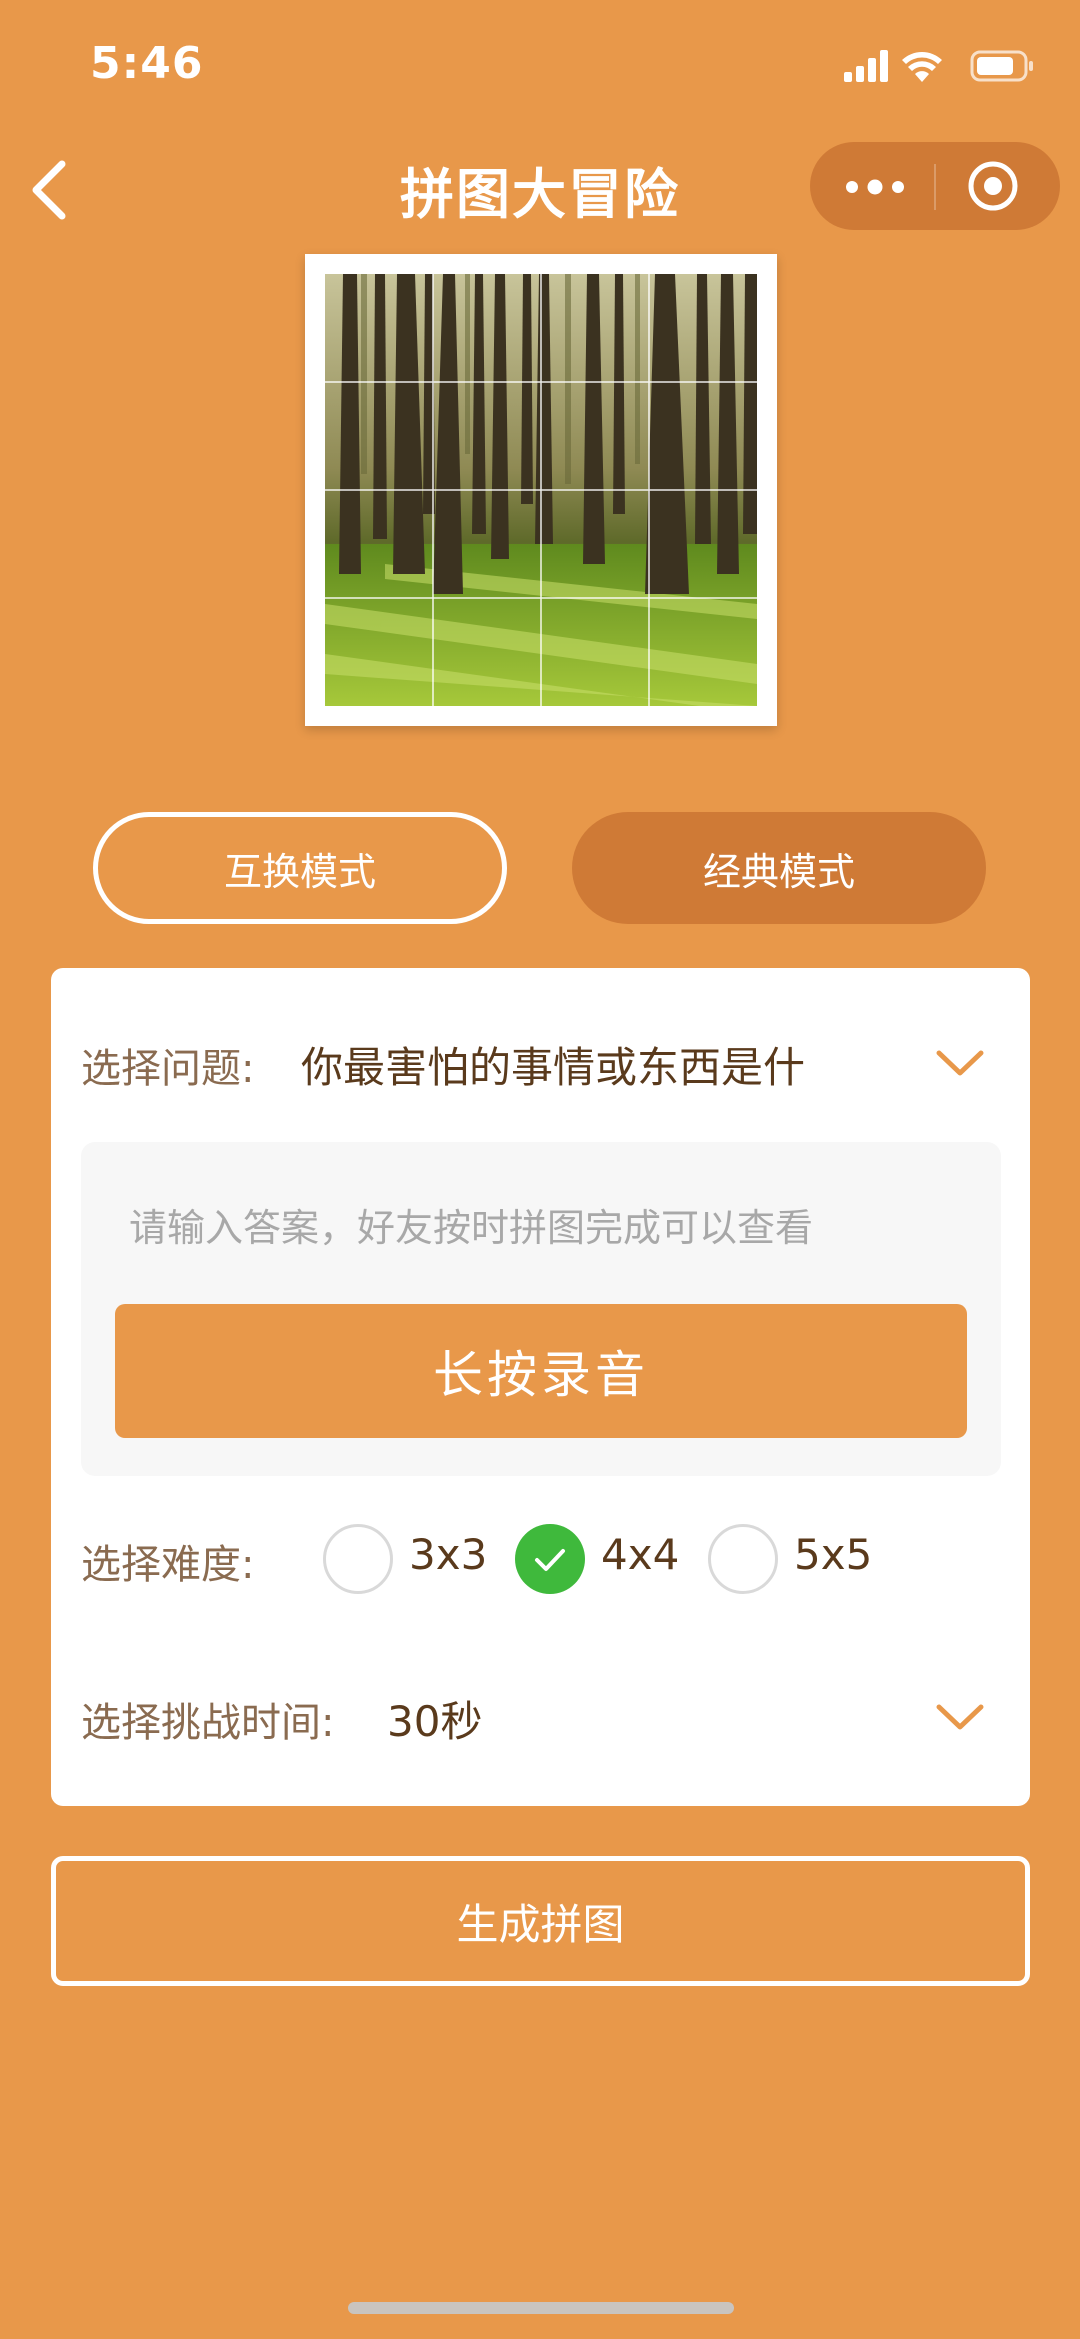 This screenshot has width=1080, height=2339. I want to click on difficulty-radio-4x4, so click(550, 1559).